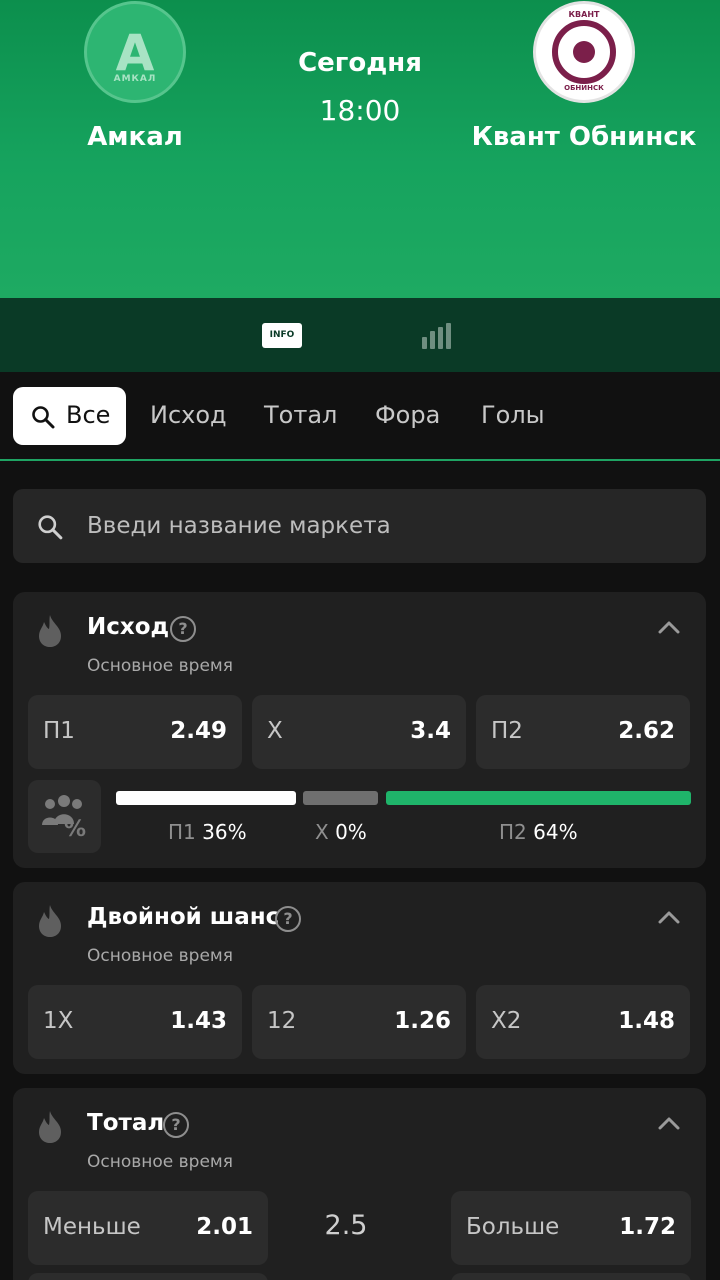  Describe the element at coordinates (571, 1228) in the screenshot. I see `odd-button-over: Больше 1.72` at that location.